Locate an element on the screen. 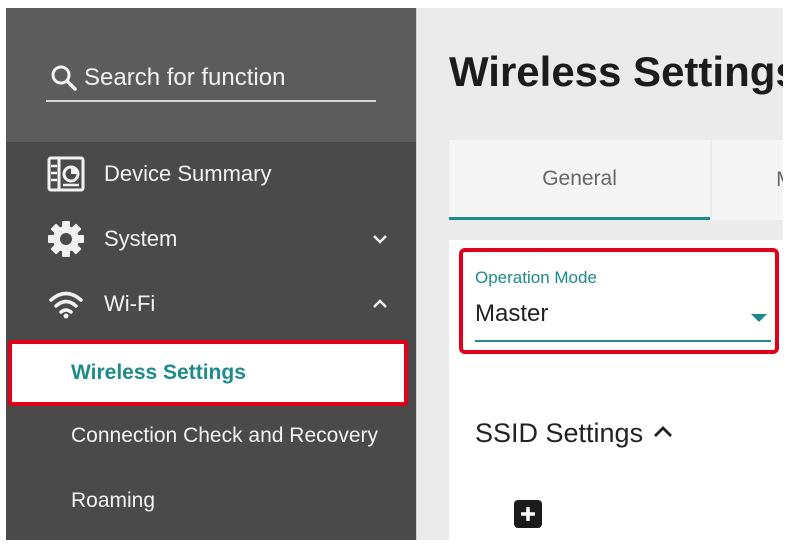  search-input: Search for function is located at coordinates (211, 79).